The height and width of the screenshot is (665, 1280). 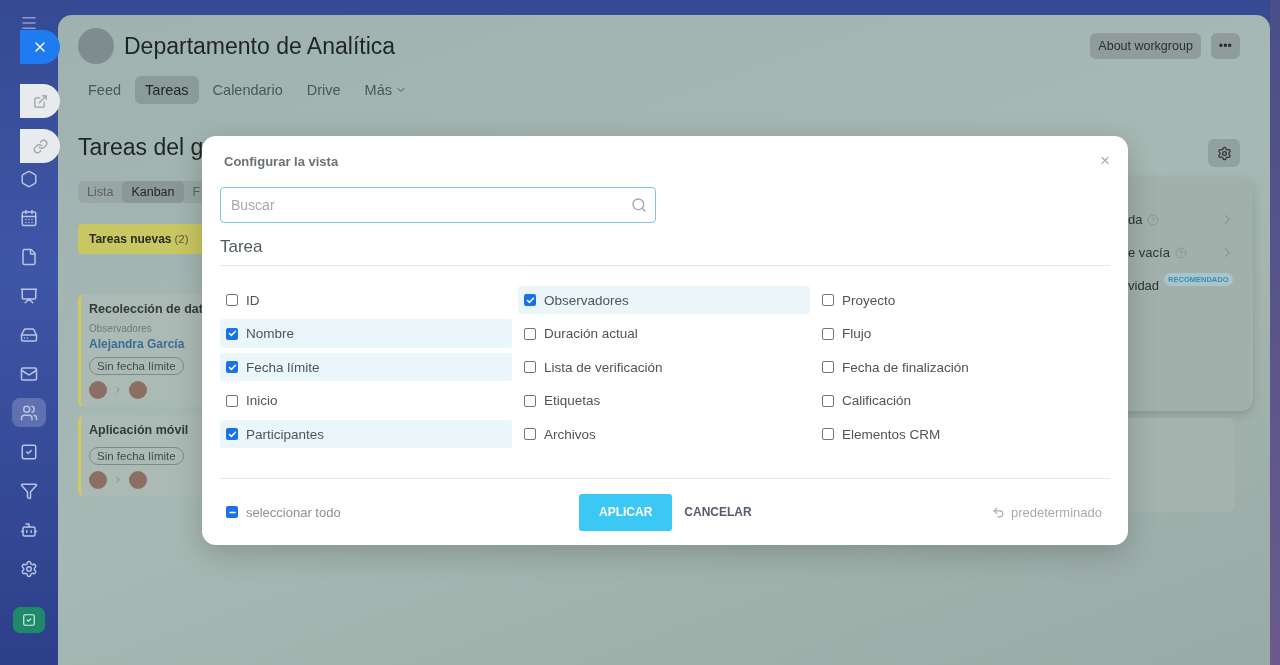 I want to click on workgroup-title: Departamento de Analítica, so click(x=260, y=46).